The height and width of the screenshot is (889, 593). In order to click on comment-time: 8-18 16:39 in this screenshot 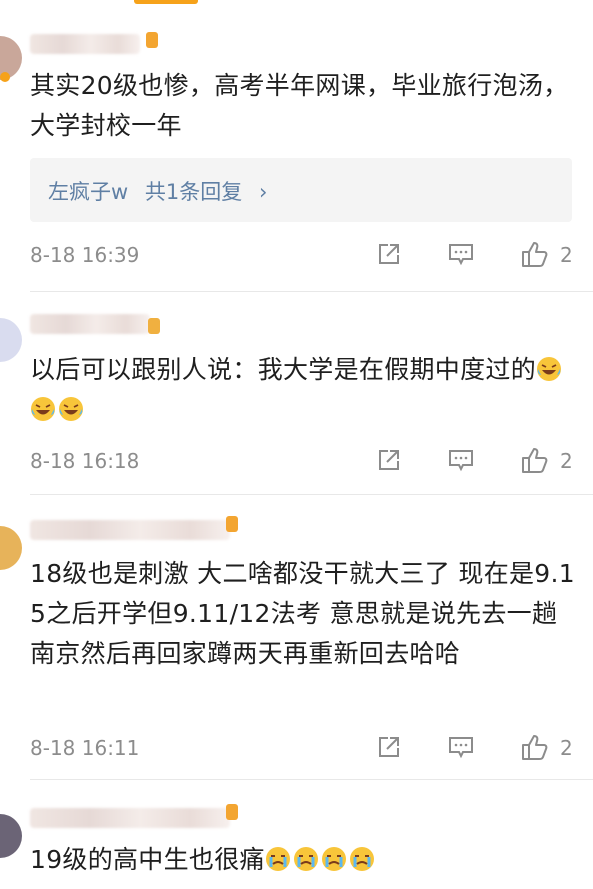, I will do `click(85, 255)`.